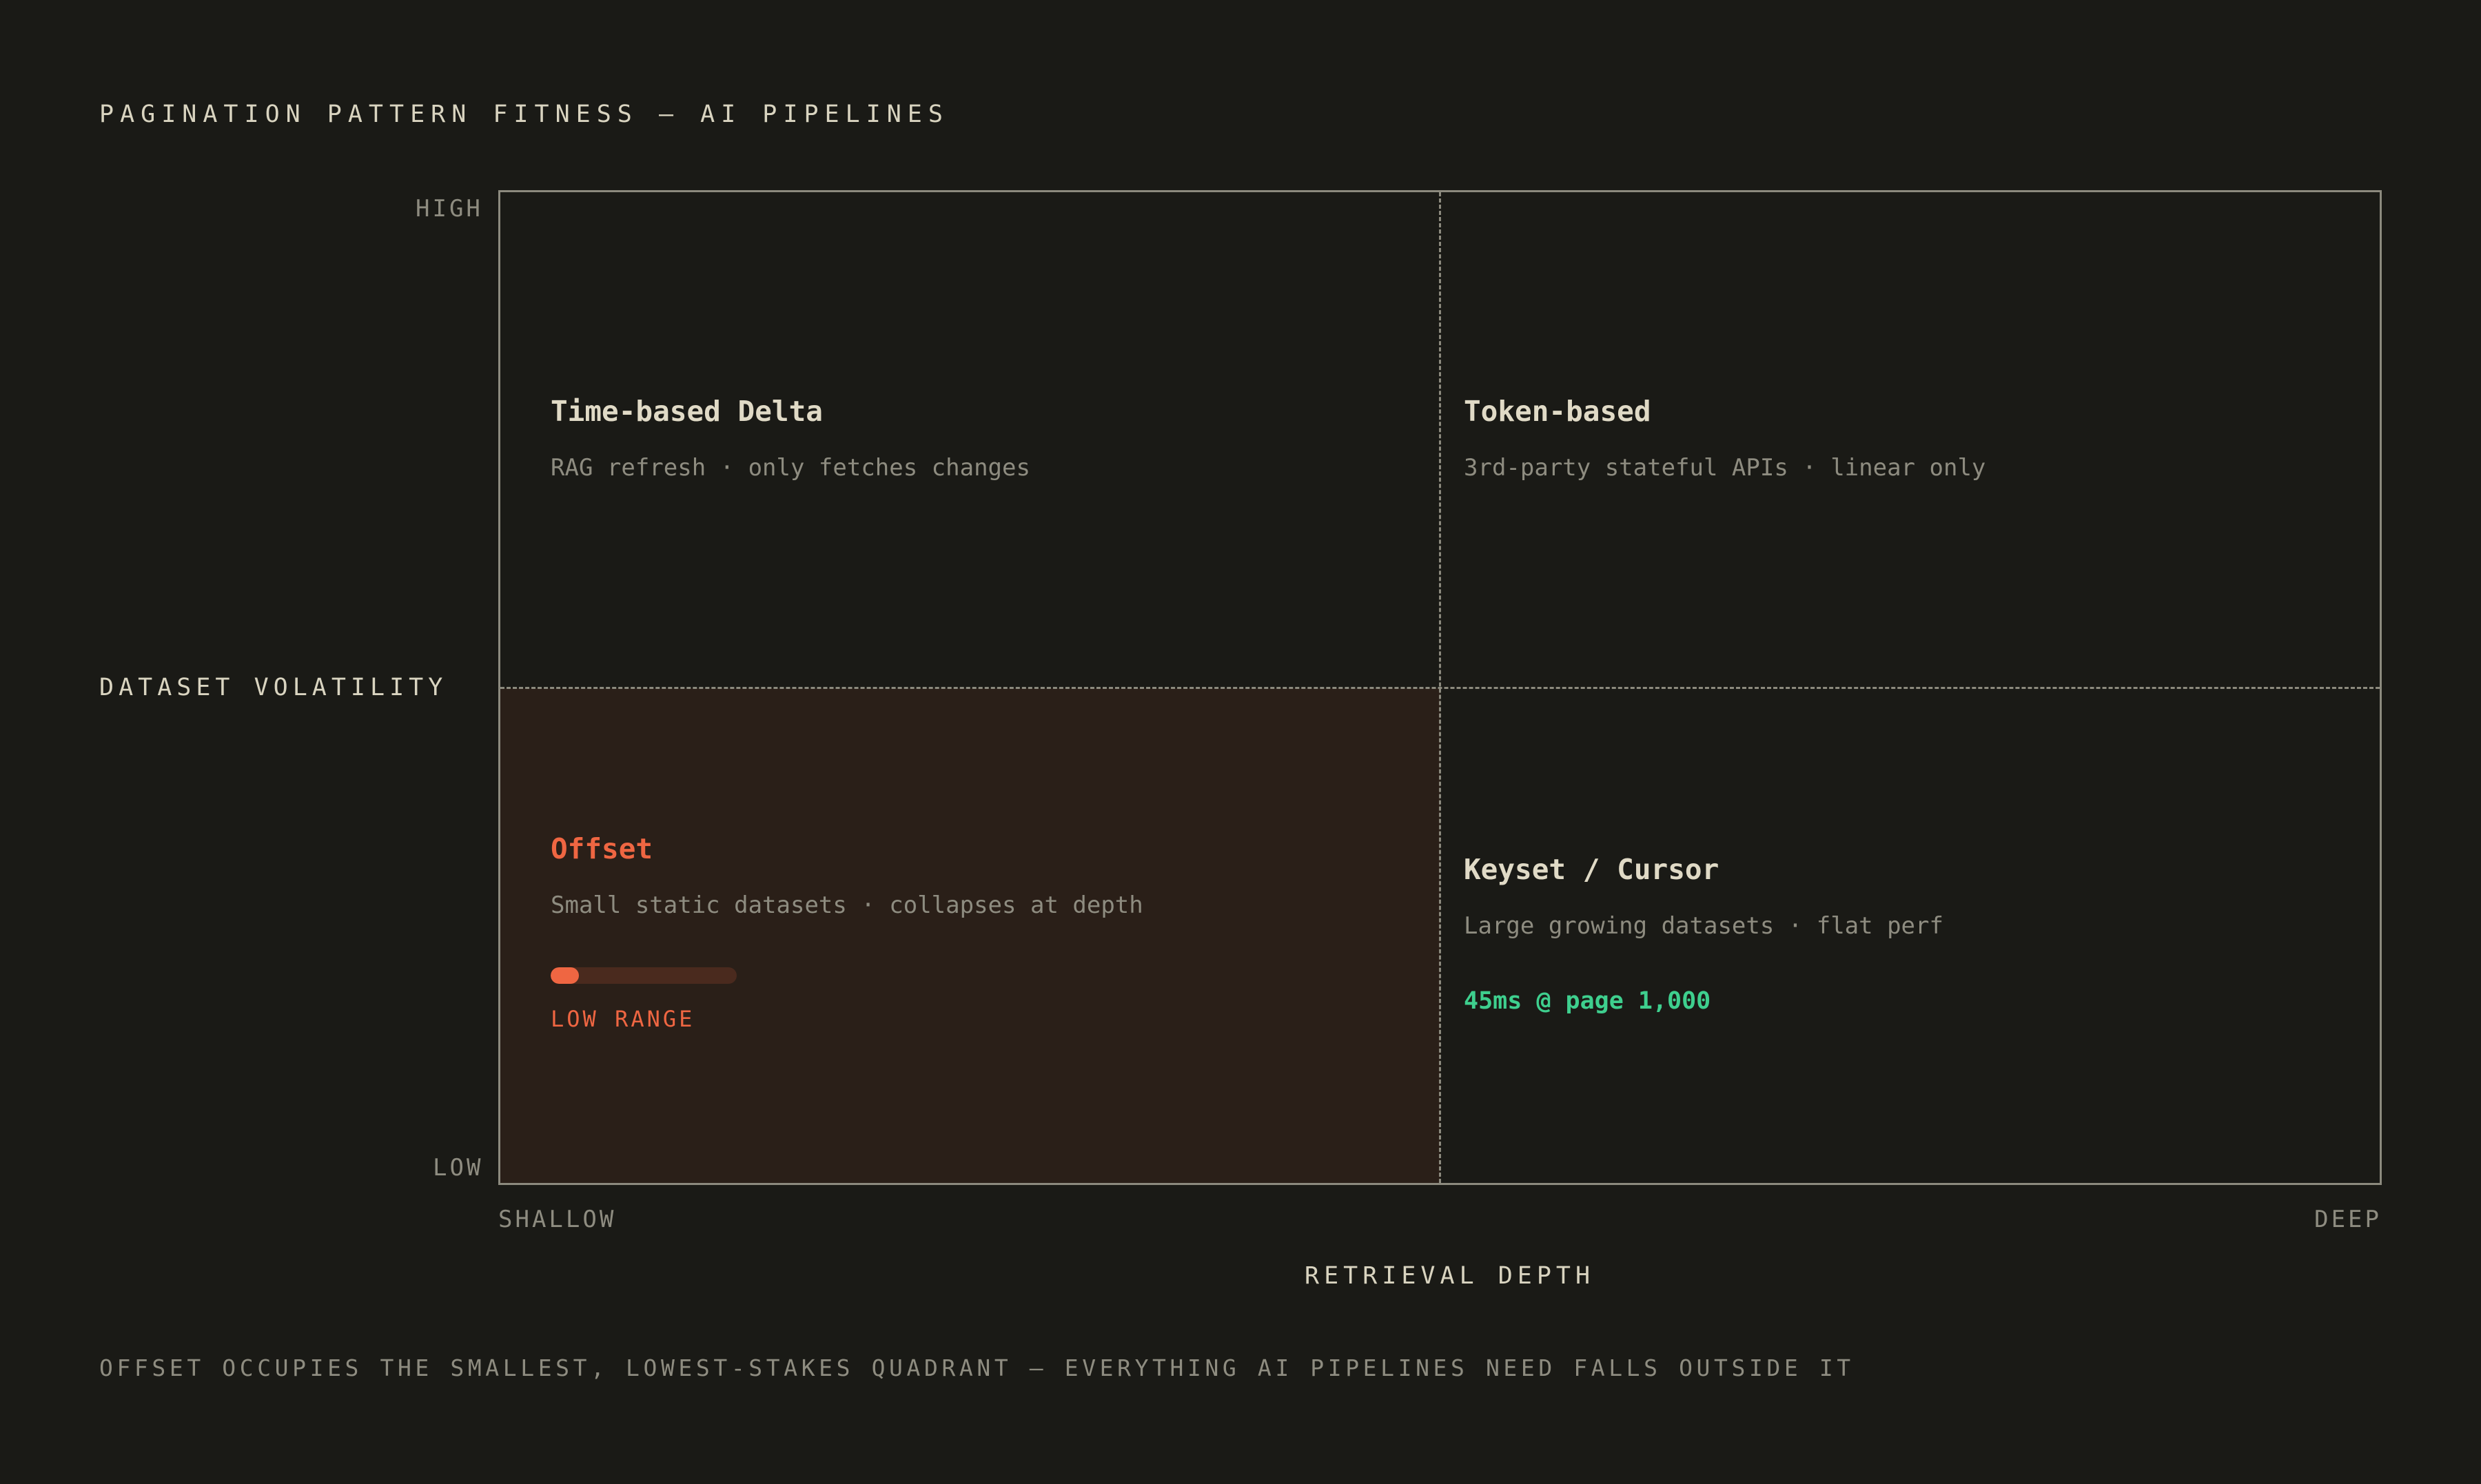 The height and width of the screenshot is (1484, 2481). I want to click on y-axis-title: DATASET VOLATILITY, so click(273, 687).